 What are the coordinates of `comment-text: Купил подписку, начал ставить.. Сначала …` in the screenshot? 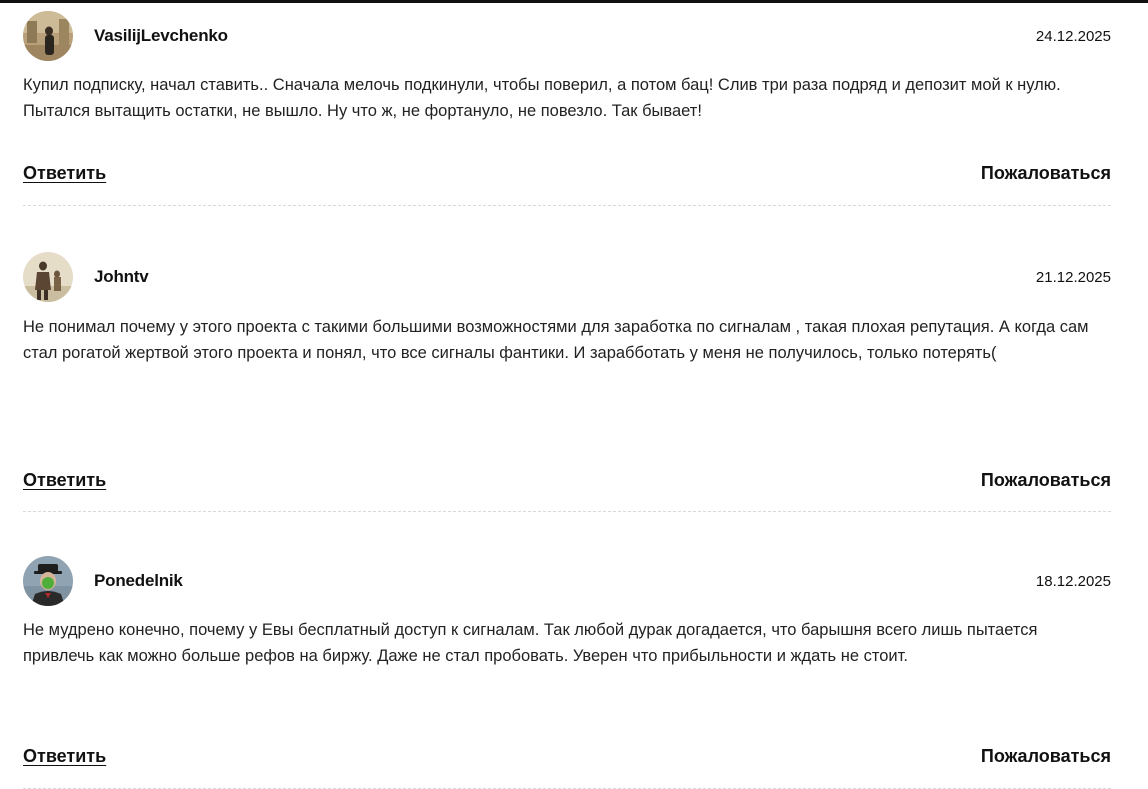 It's located at (542, 98).